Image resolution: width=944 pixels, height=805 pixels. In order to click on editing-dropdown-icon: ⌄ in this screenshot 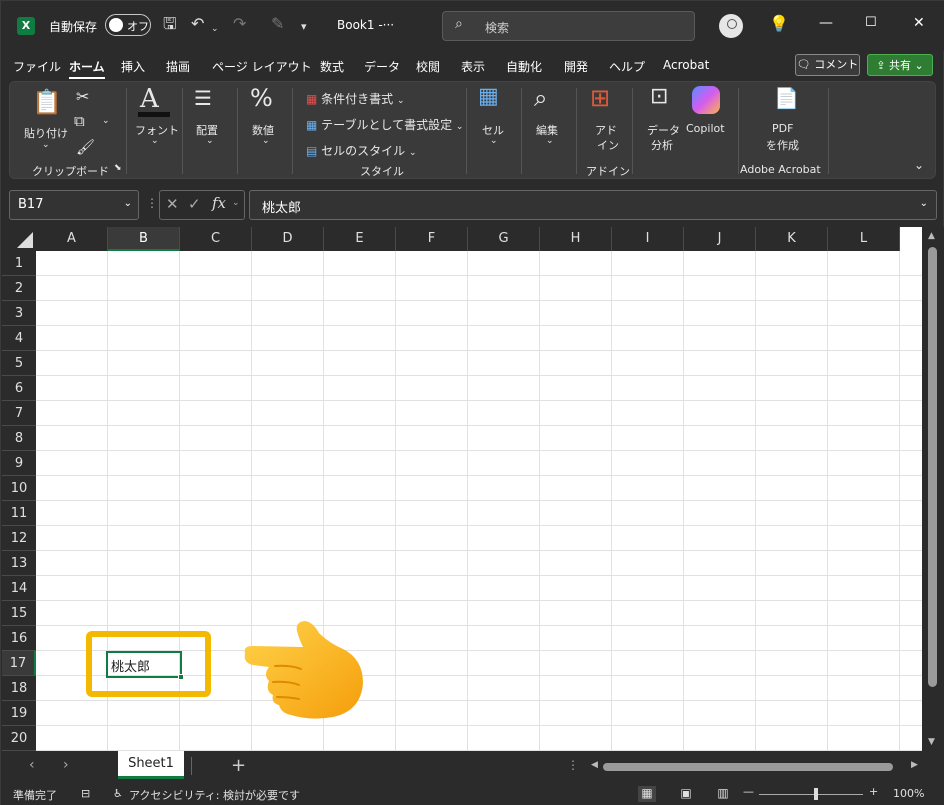, I will do `click(550, 141)`.